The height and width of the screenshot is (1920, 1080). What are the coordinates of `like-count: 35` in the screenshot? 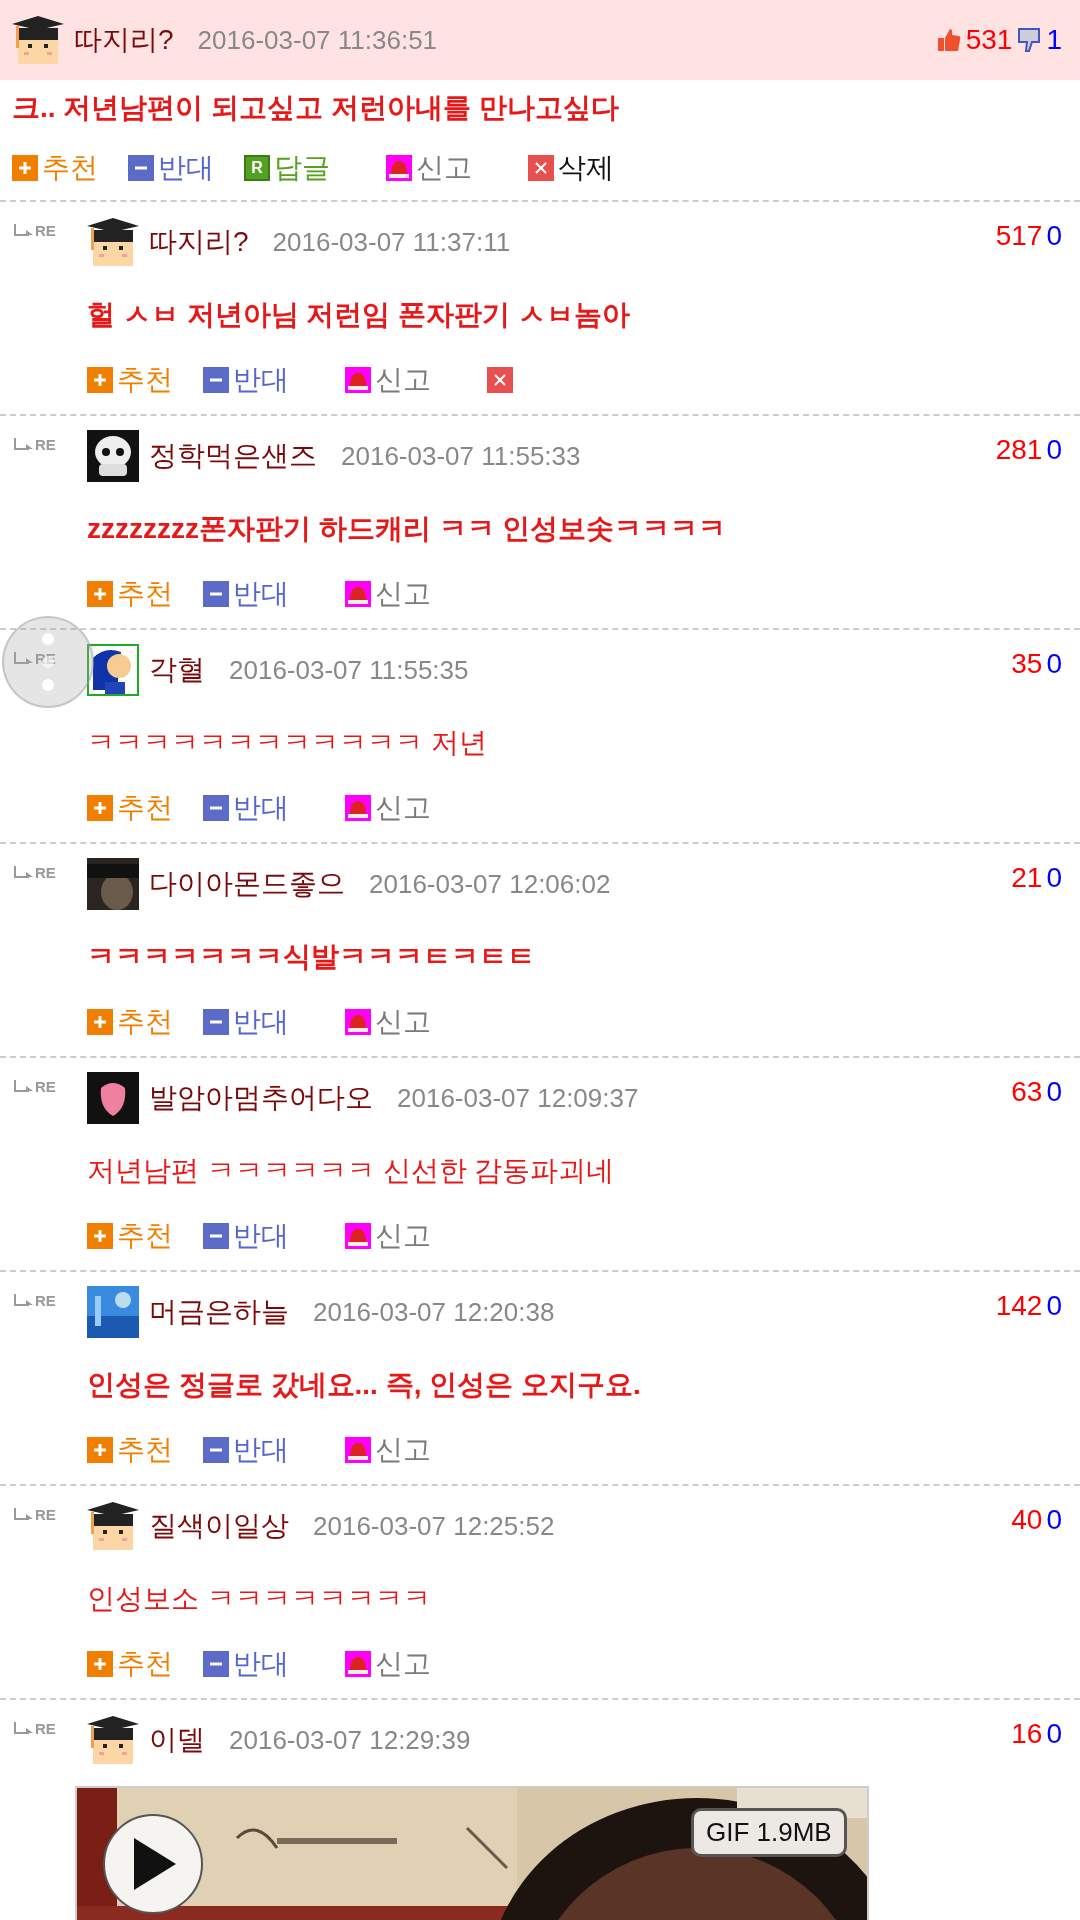 It's located at (1027, 664).